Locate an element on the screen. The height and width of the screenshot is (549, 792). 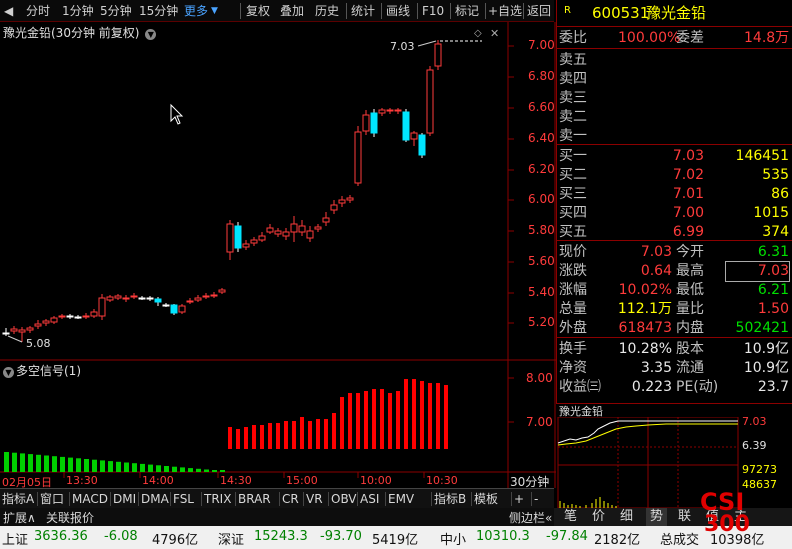
indicator-tab-12: EMV is located at coordinates (401, 499).